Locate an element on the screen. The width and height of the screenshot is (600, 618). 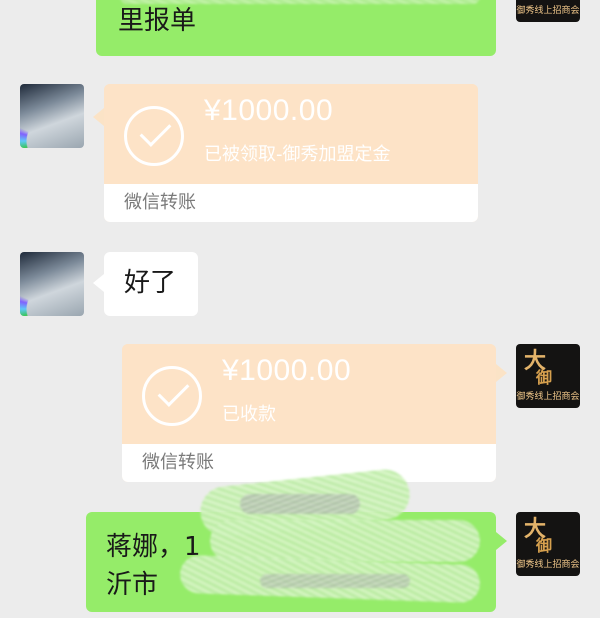
message-text: 里报单 is located at coordinates (157, 21).